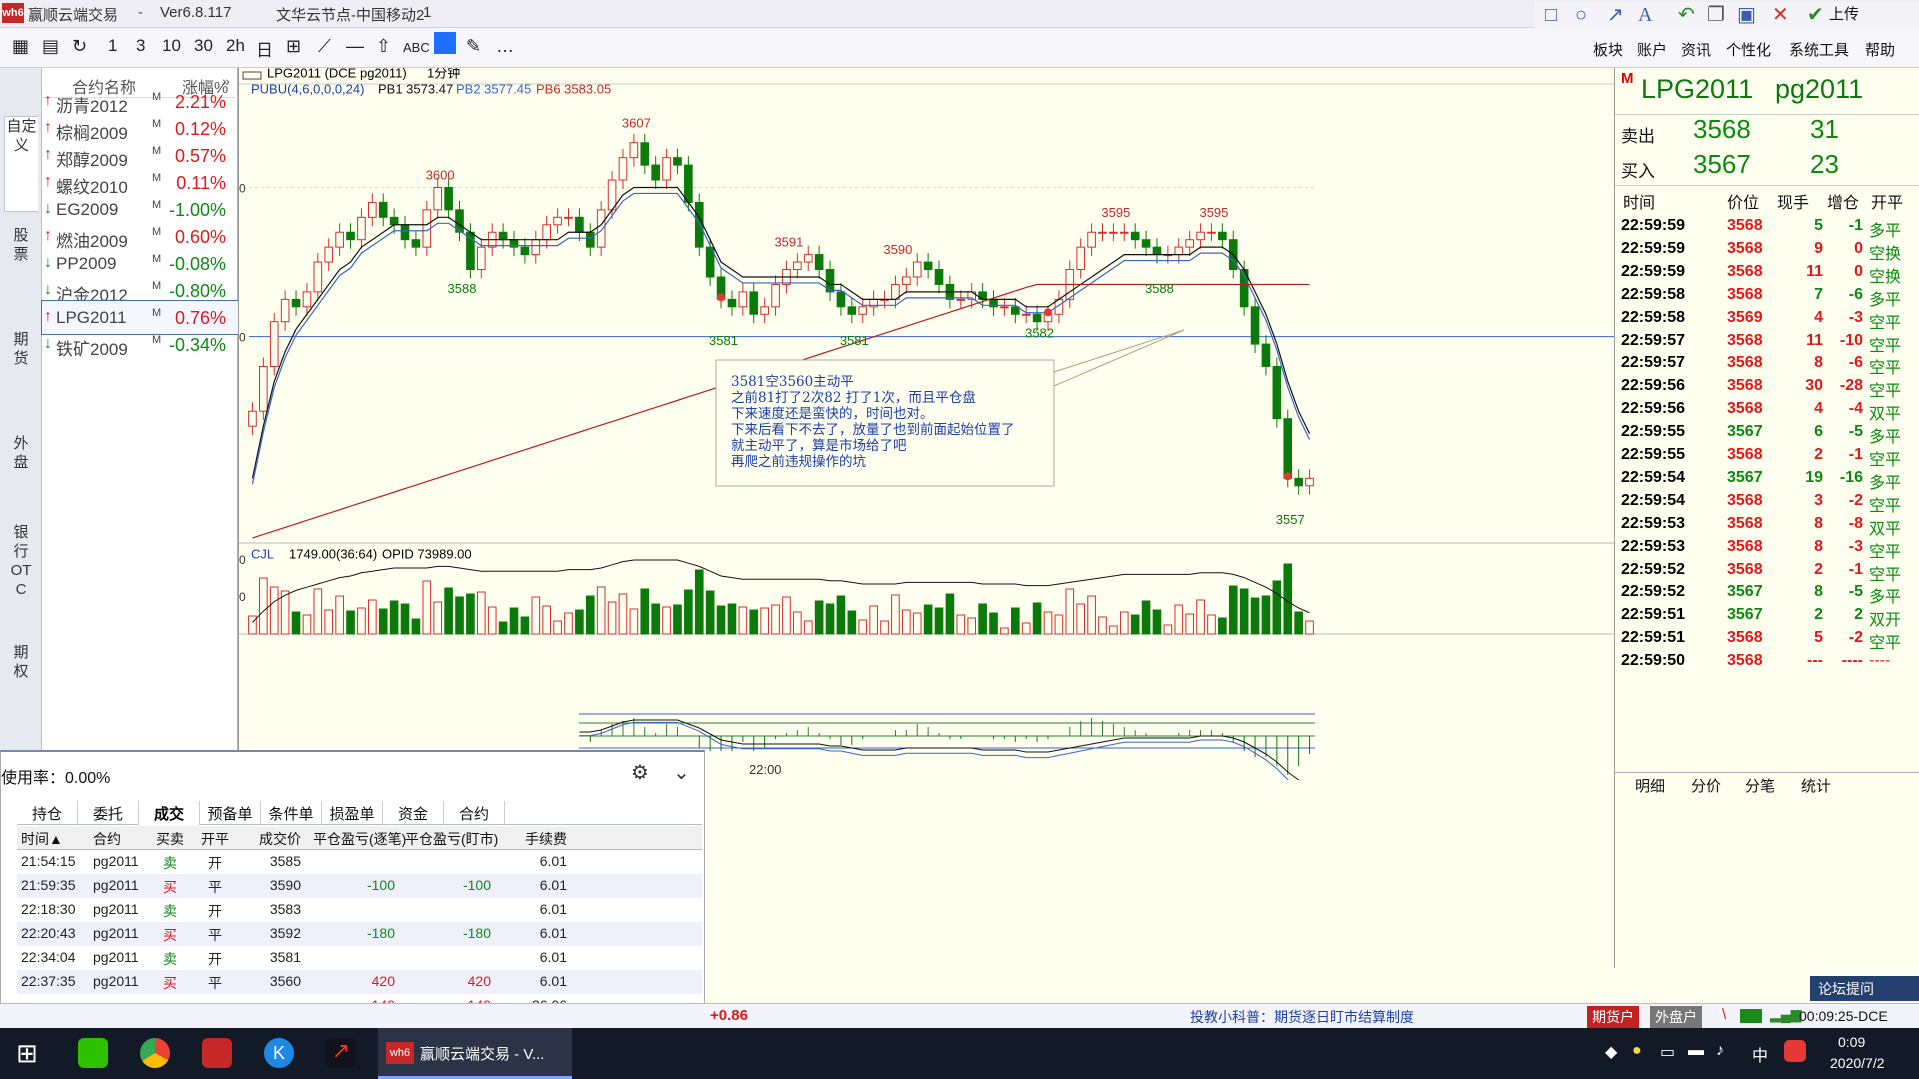 This screenshot has height=1079, width=1919. What do you see at coordinates (1760, 1054) in the screenshot?
I see `ime-indicator: 中` at bounding box center [1760, 1054].